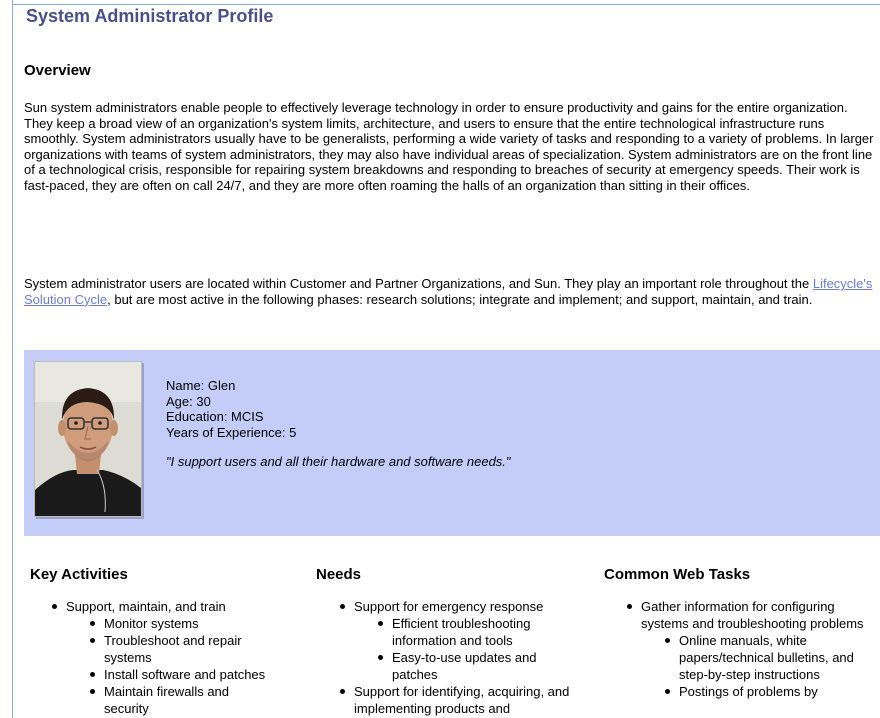  I want to click on list-item: Maintain firewalls and security, so click(177, 700).